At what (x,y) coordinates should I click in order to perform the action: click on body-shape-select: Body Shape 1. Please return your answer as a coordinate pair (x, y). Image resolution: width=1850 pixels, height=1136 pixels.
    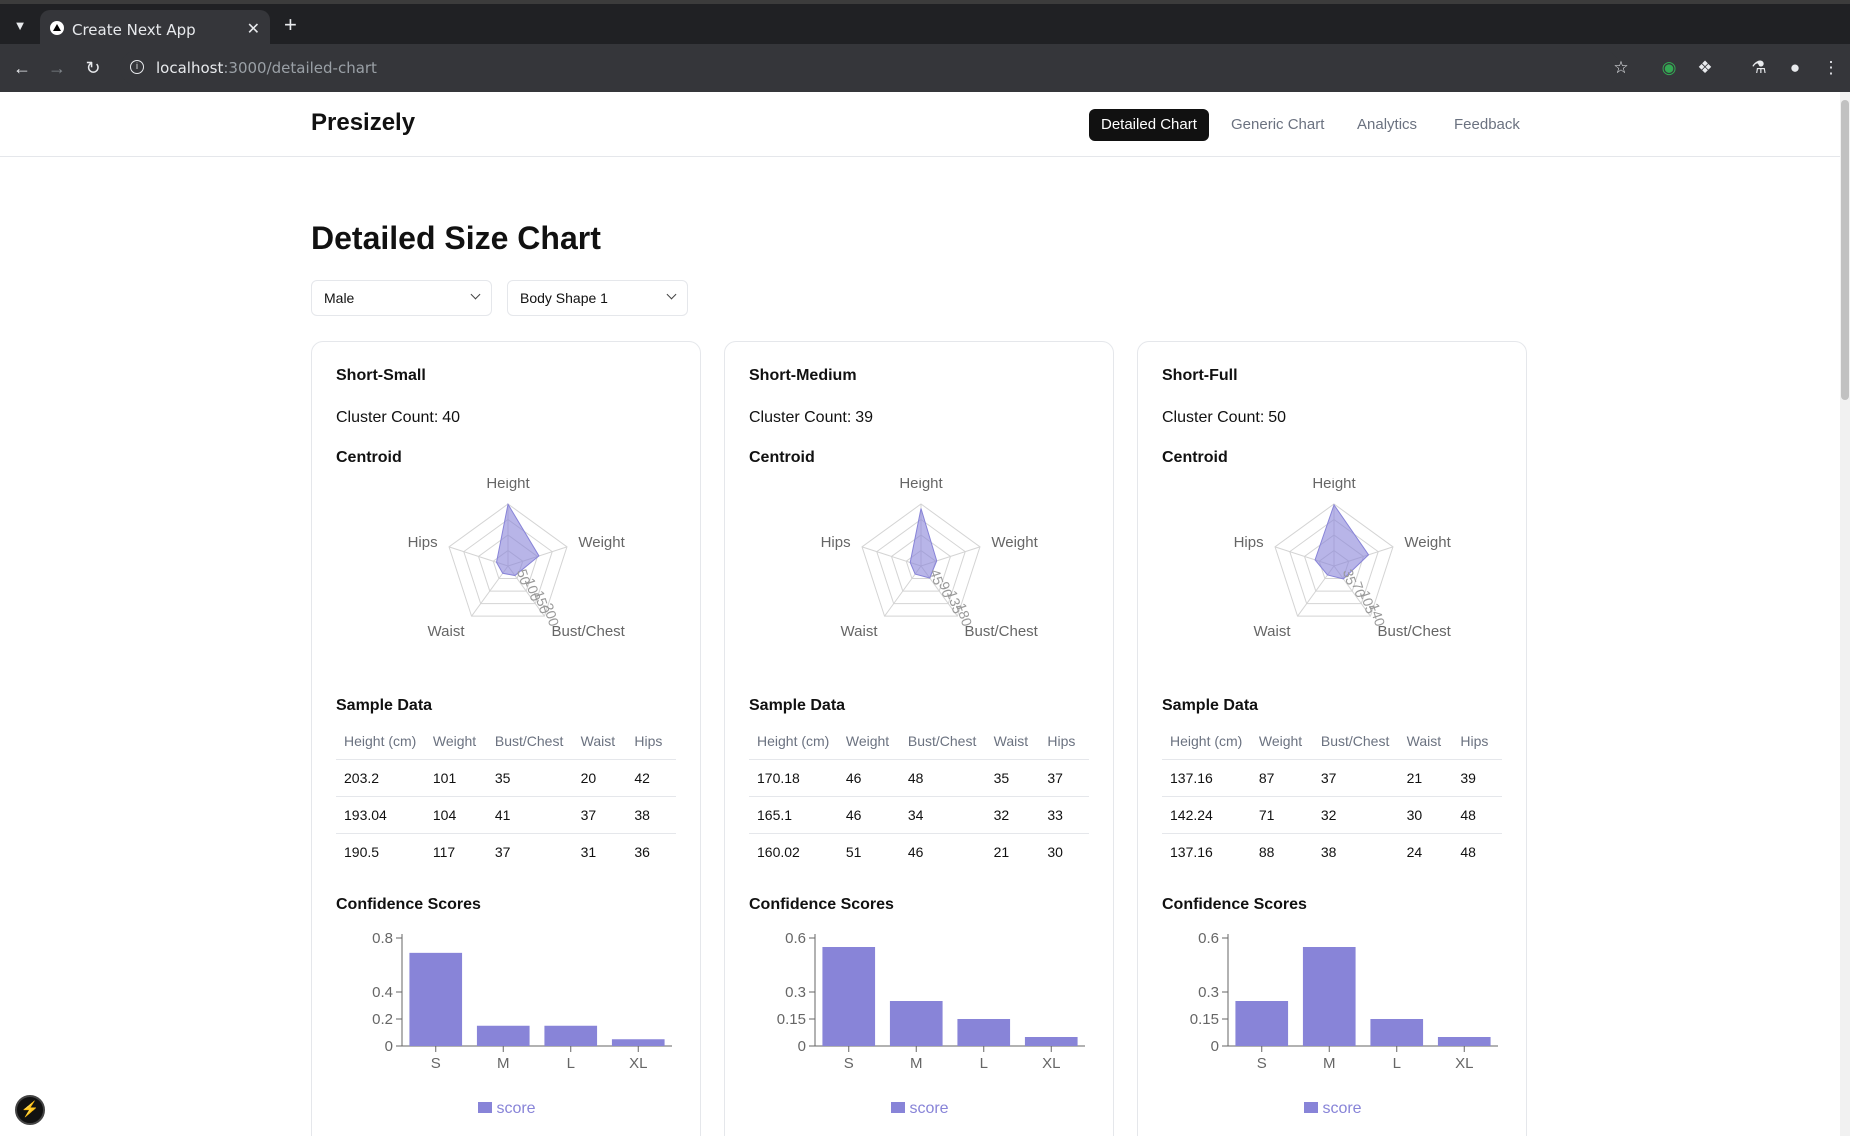
    Looking at the image, I should click on (597, 298).